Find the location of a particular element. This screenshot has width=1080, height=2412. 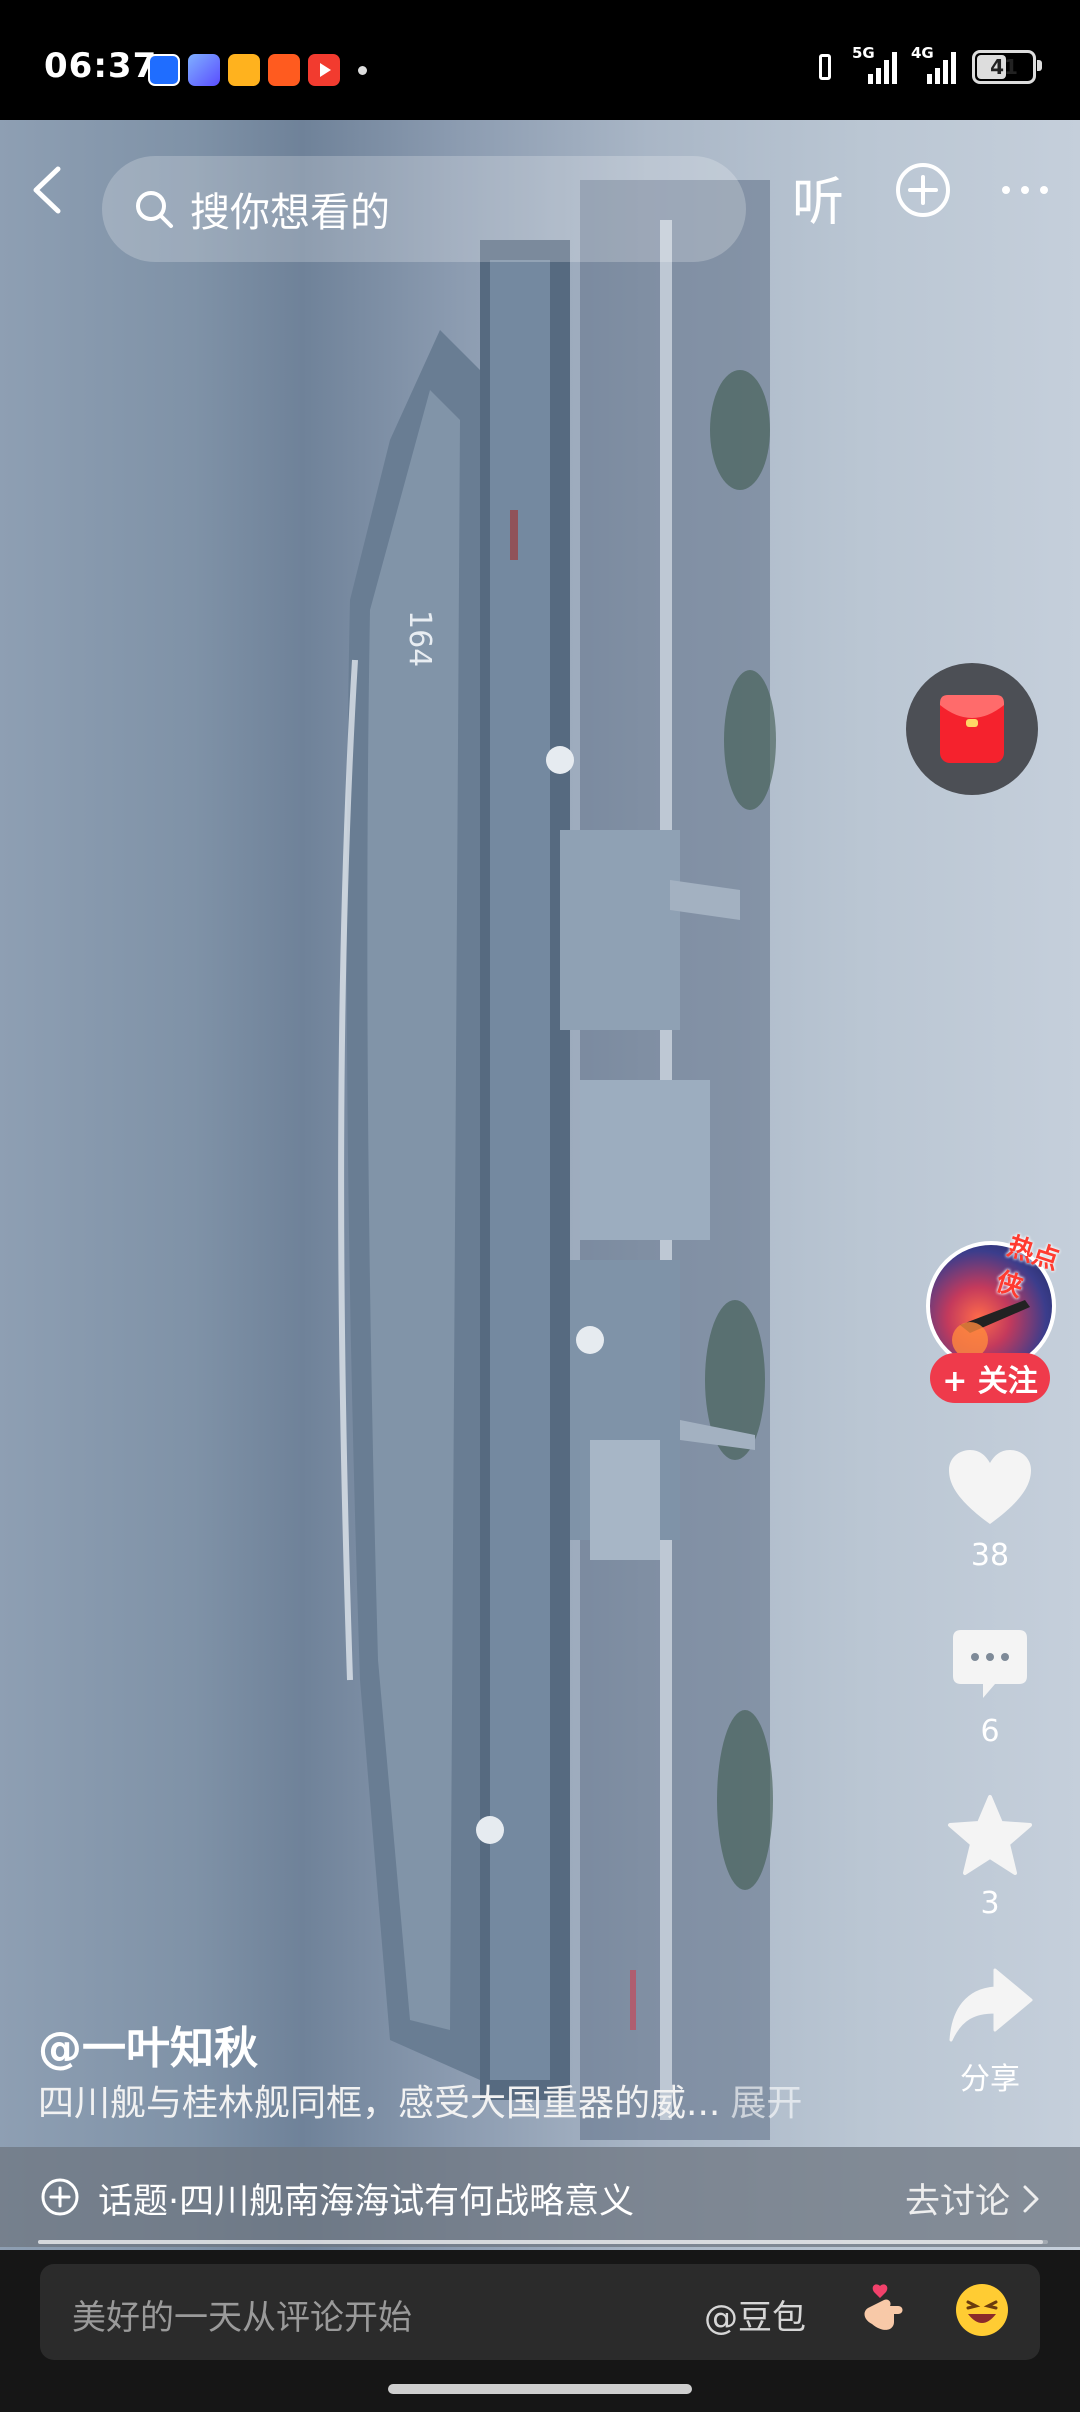

vibrate-icon is located at coordinates (825, 67).